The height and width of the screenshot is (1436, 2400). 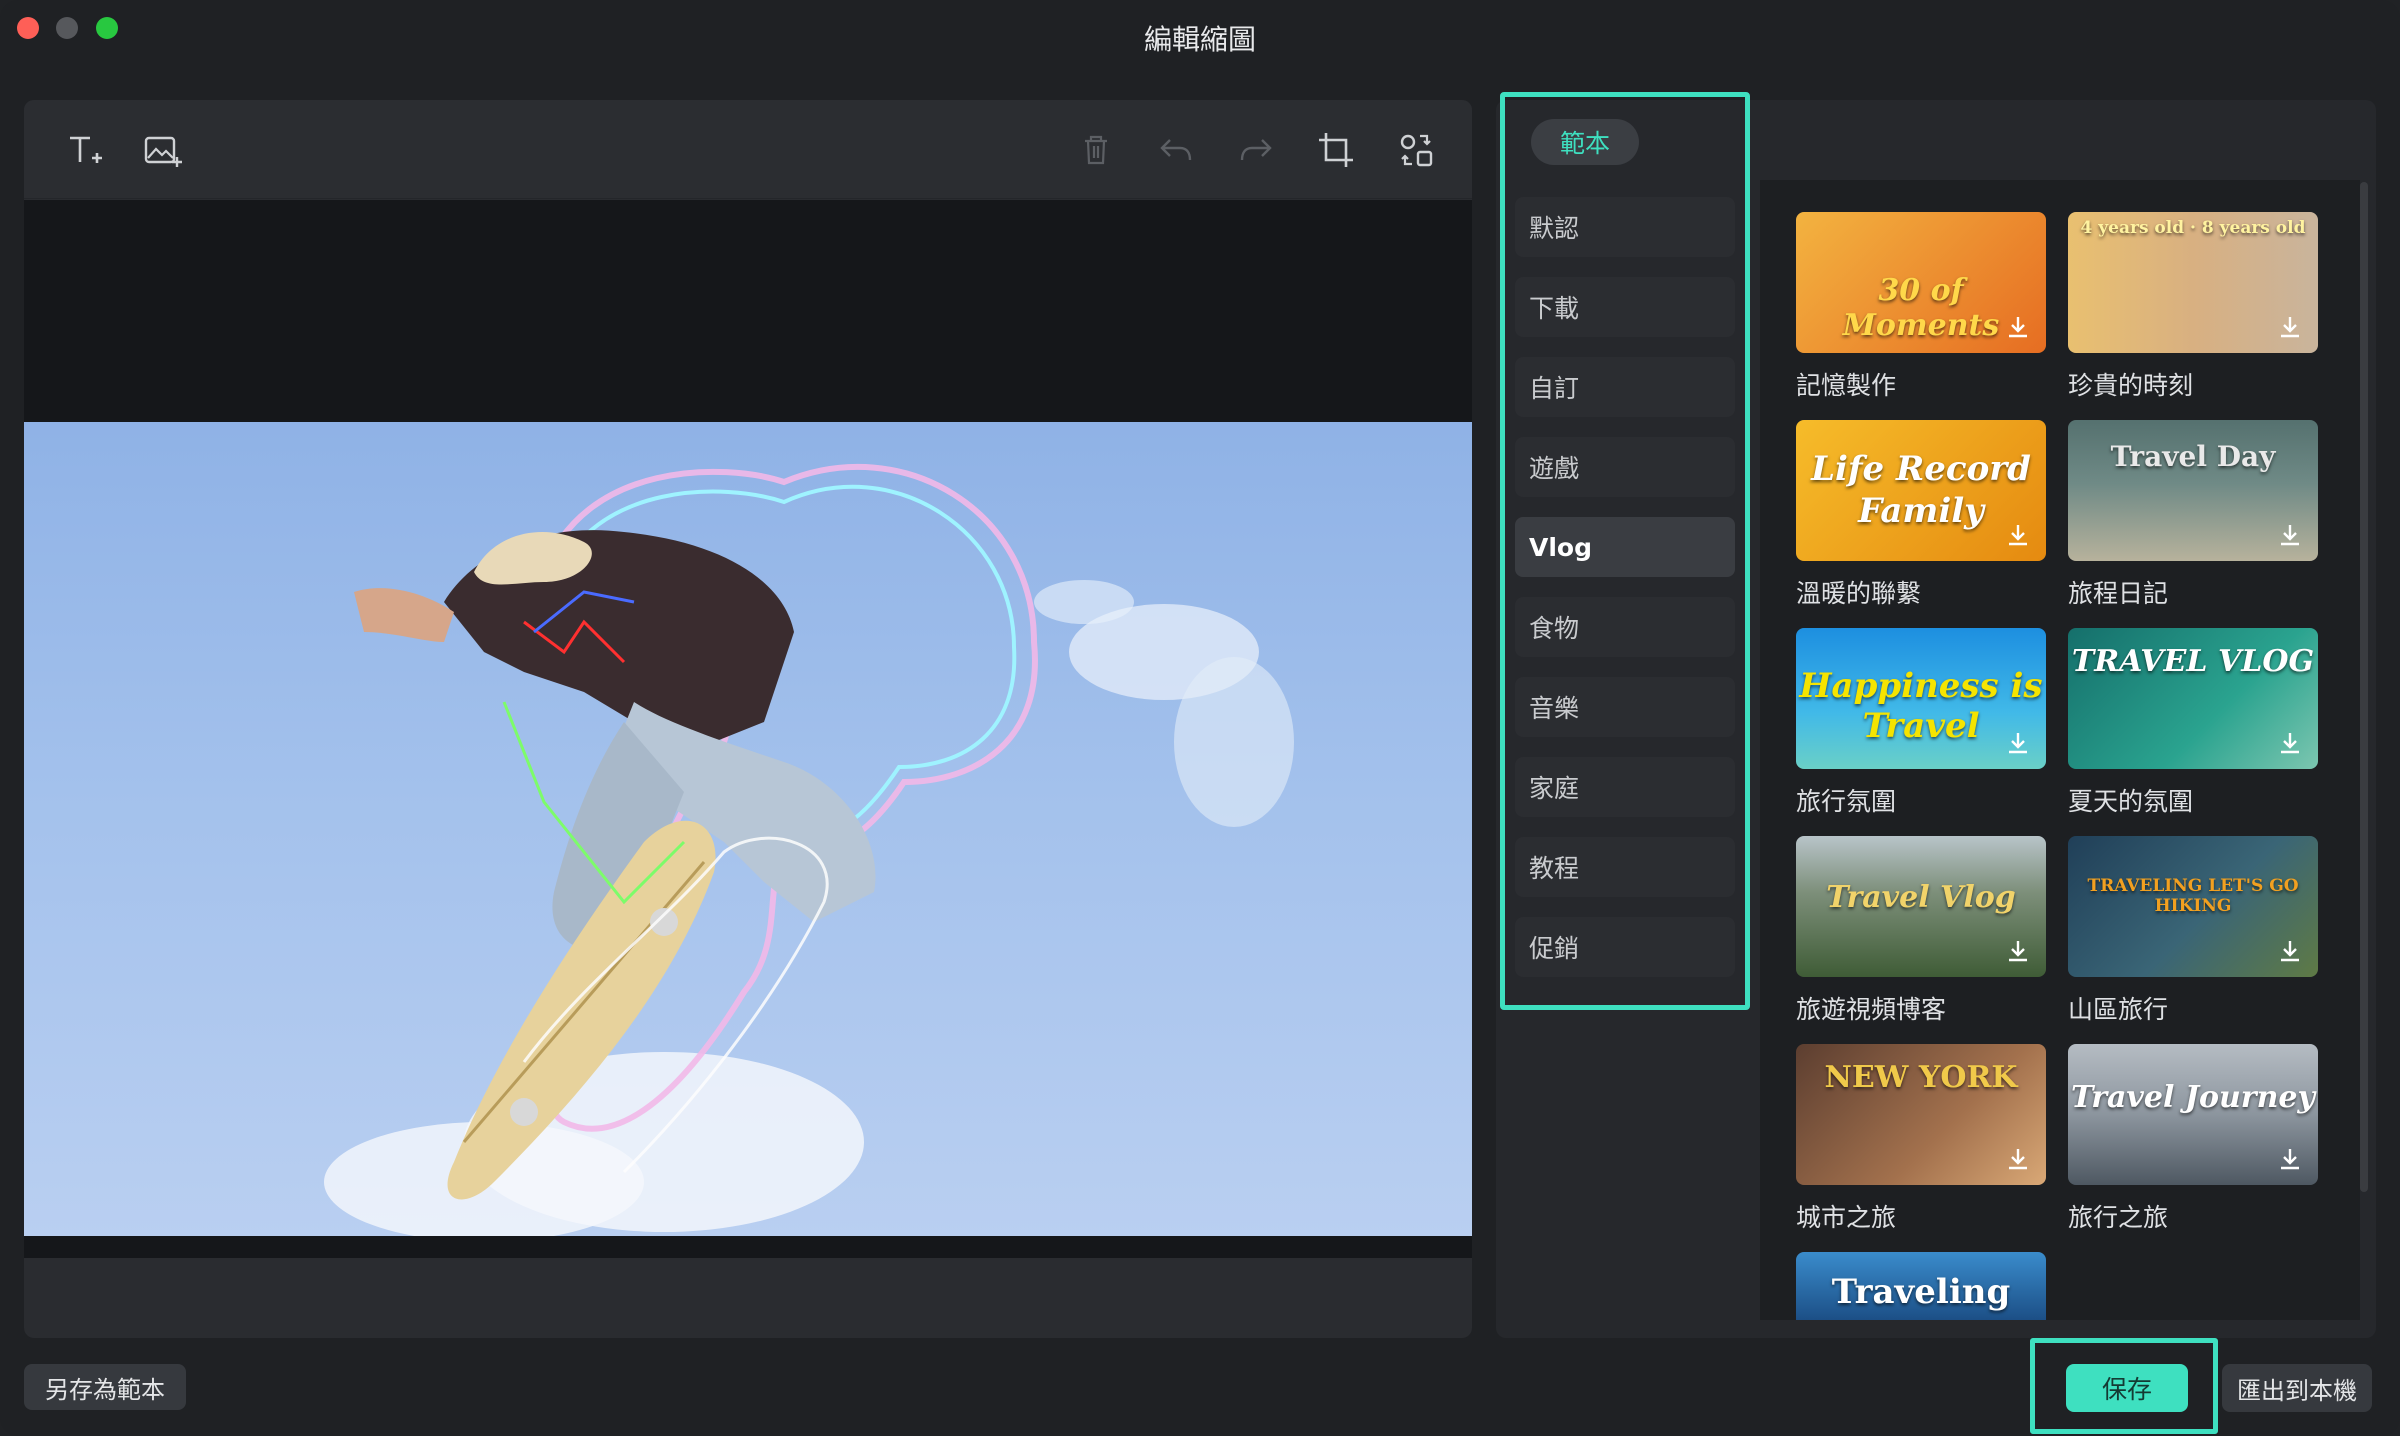 What do you see at coordinates (1625, 867) in the screenshot?
I see `category-item-tutorial: 教程` at bounding box center [1625, 867].